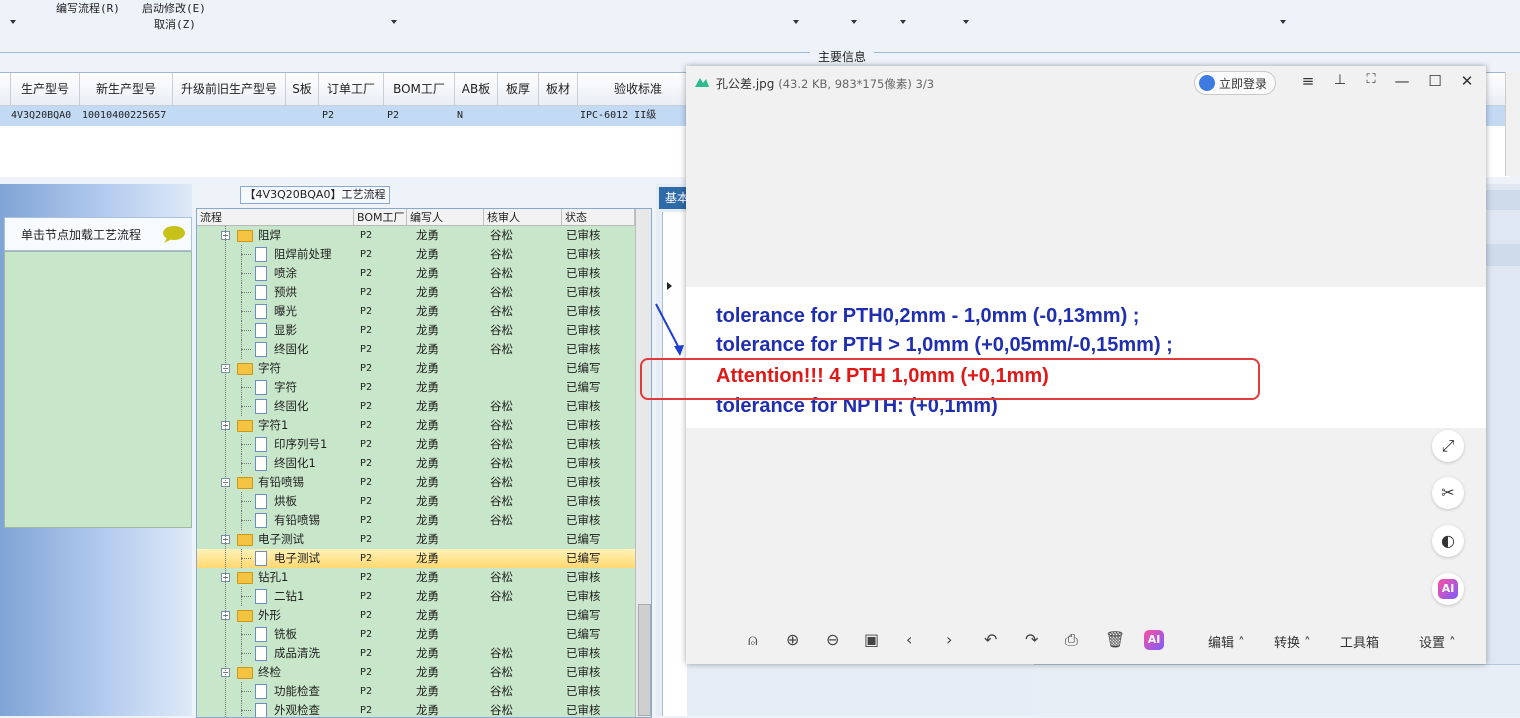 The height and width of the screenshot is (718, 1520). What do you see at coordinates (416, 235) in the screenshot?
I see `tree-row: − 阻焊 P2 龙勇 谷松 已审核` at bounding box center [416, 235].